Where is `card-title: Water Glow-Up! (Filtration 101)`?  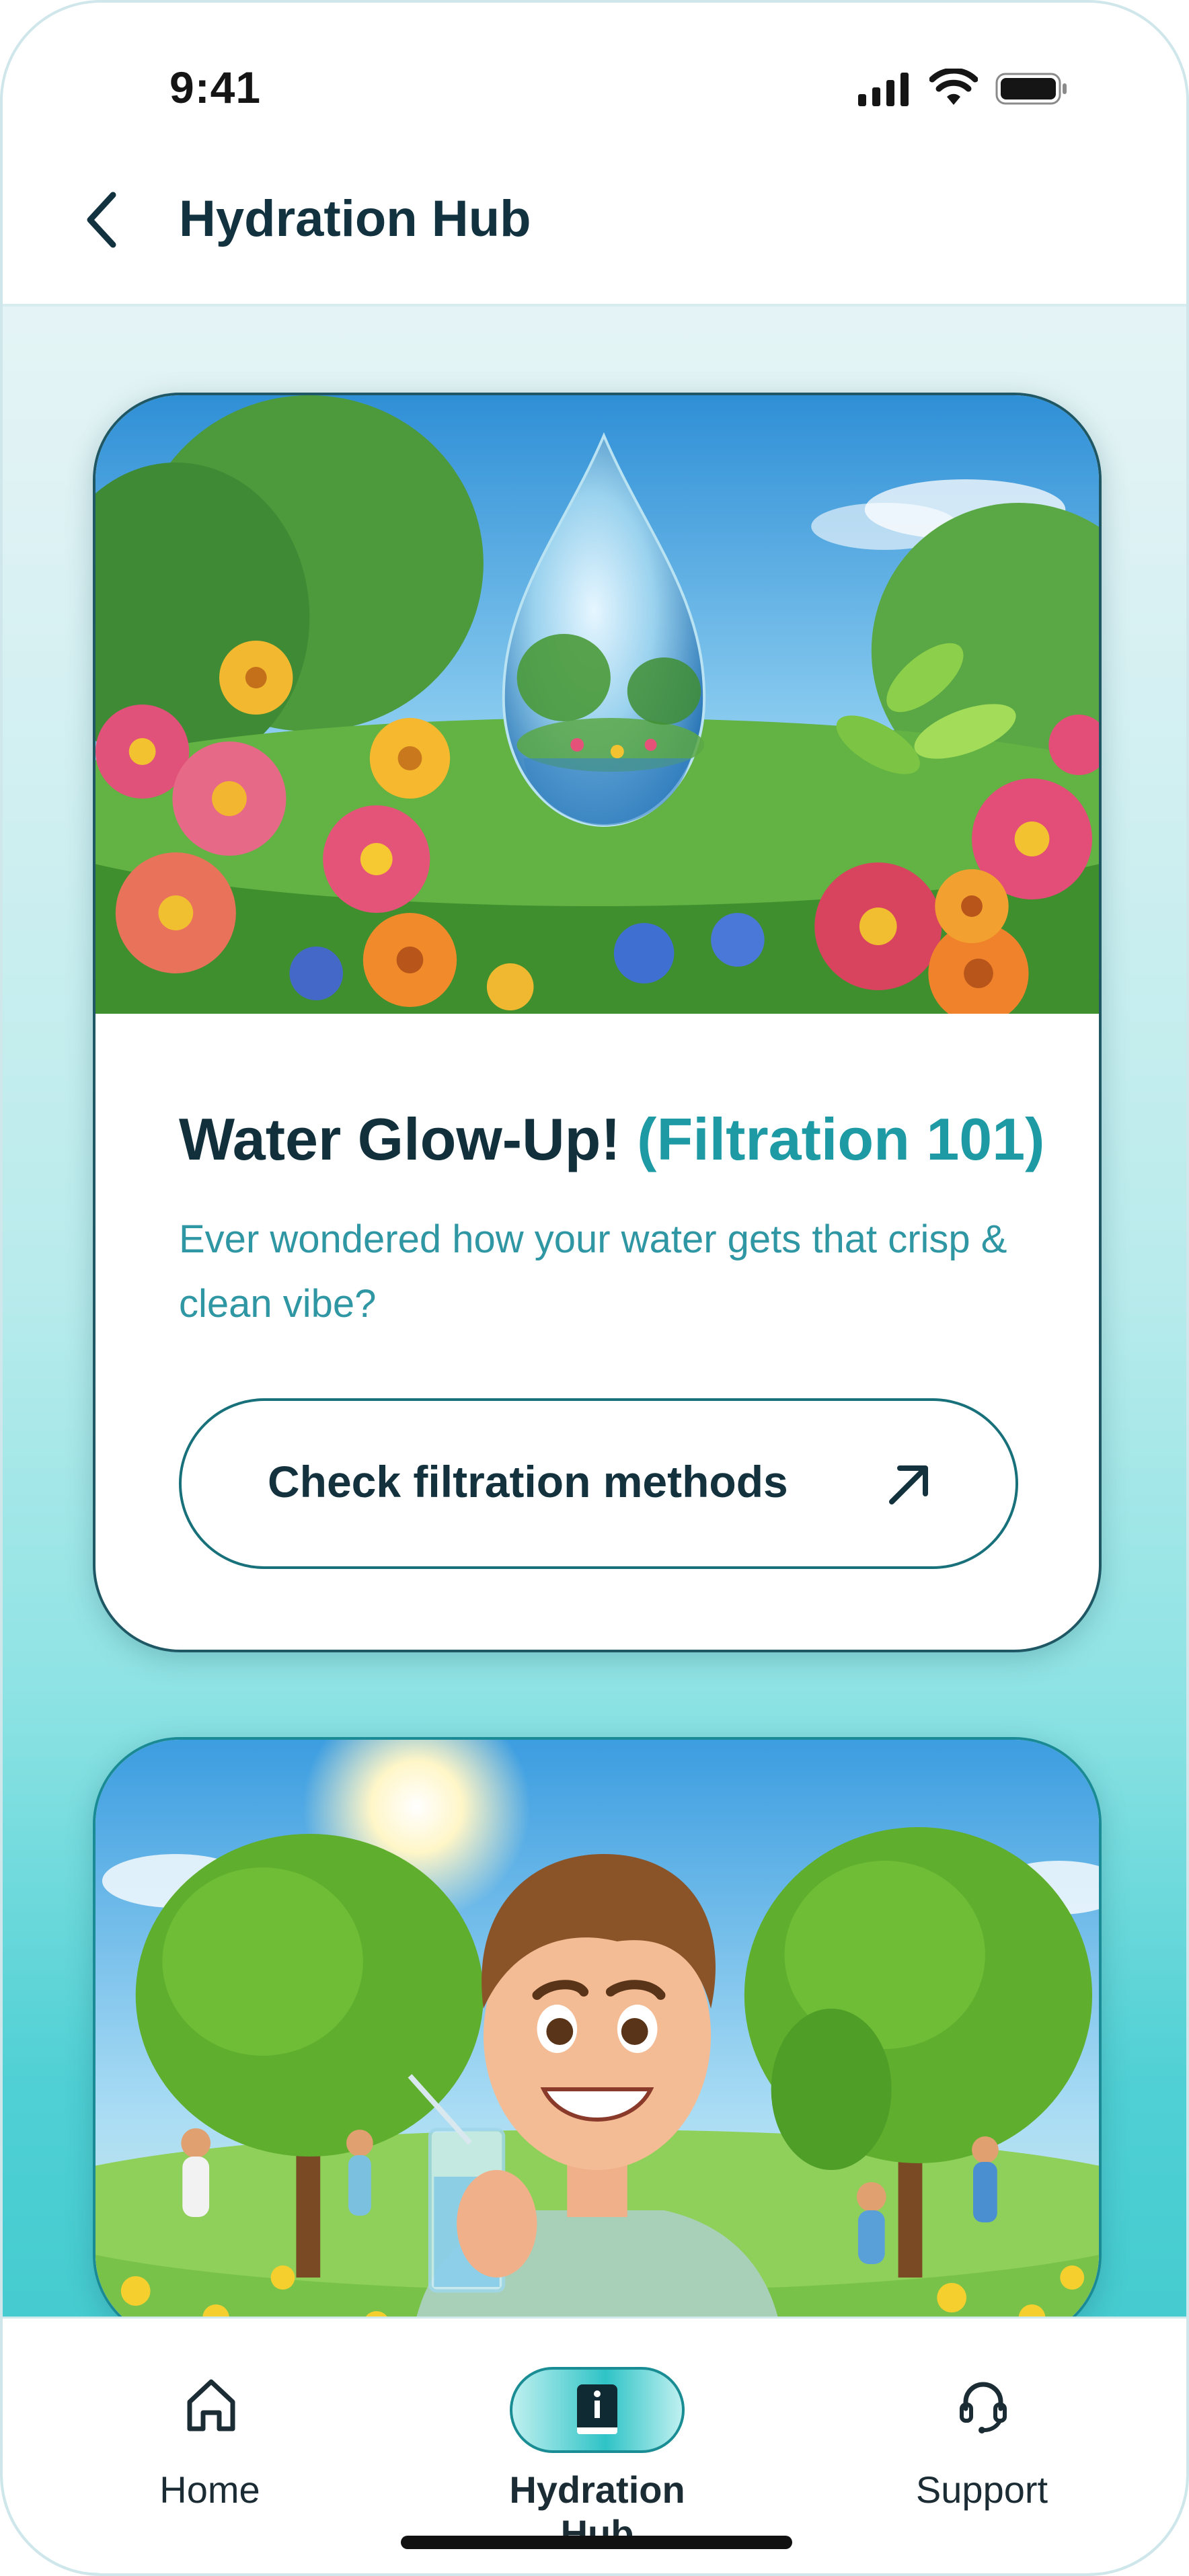 card-title: Water Glow-Up! (Filtration 101) is located at coordinates (612, 1139).